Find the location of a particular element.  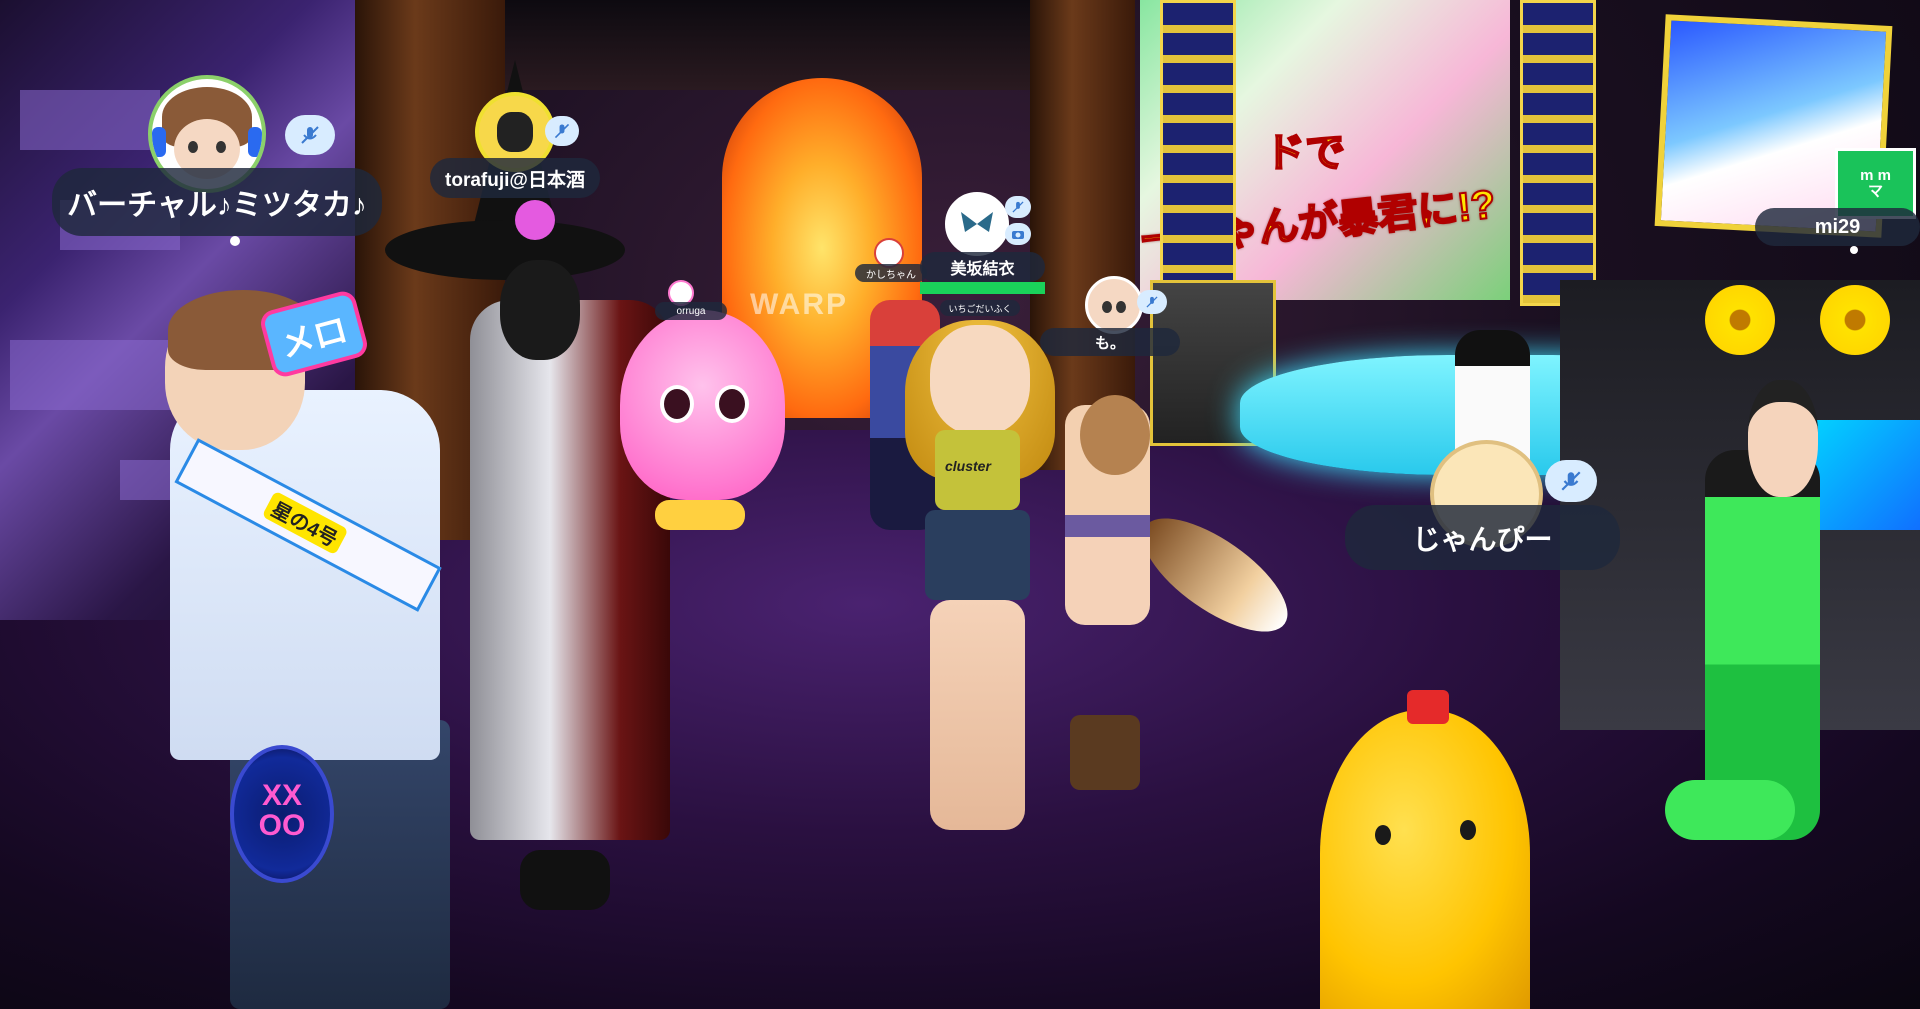

witch-hat-brim is located at coordinates (505, 250).